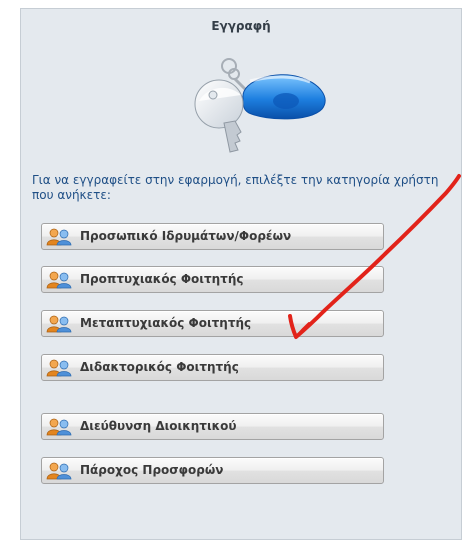  I want to click on button-label: Διδακτορικός Φοιτητής, so click(159, 367).